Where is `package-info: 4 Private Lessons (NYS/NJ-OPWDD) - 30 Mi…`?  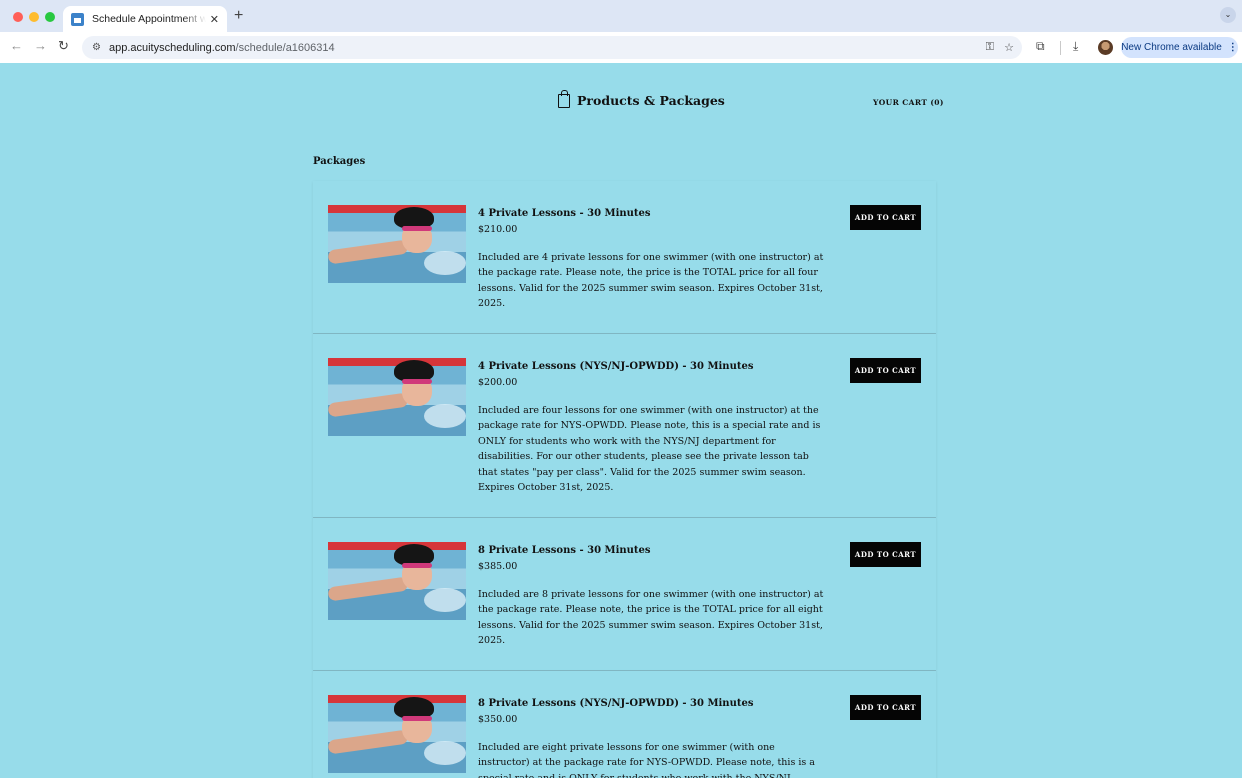 package-info: 4 Private Lessons (NYS/NJ-OPWDD) - 30 Mi… is located at coordinates (653, 427).